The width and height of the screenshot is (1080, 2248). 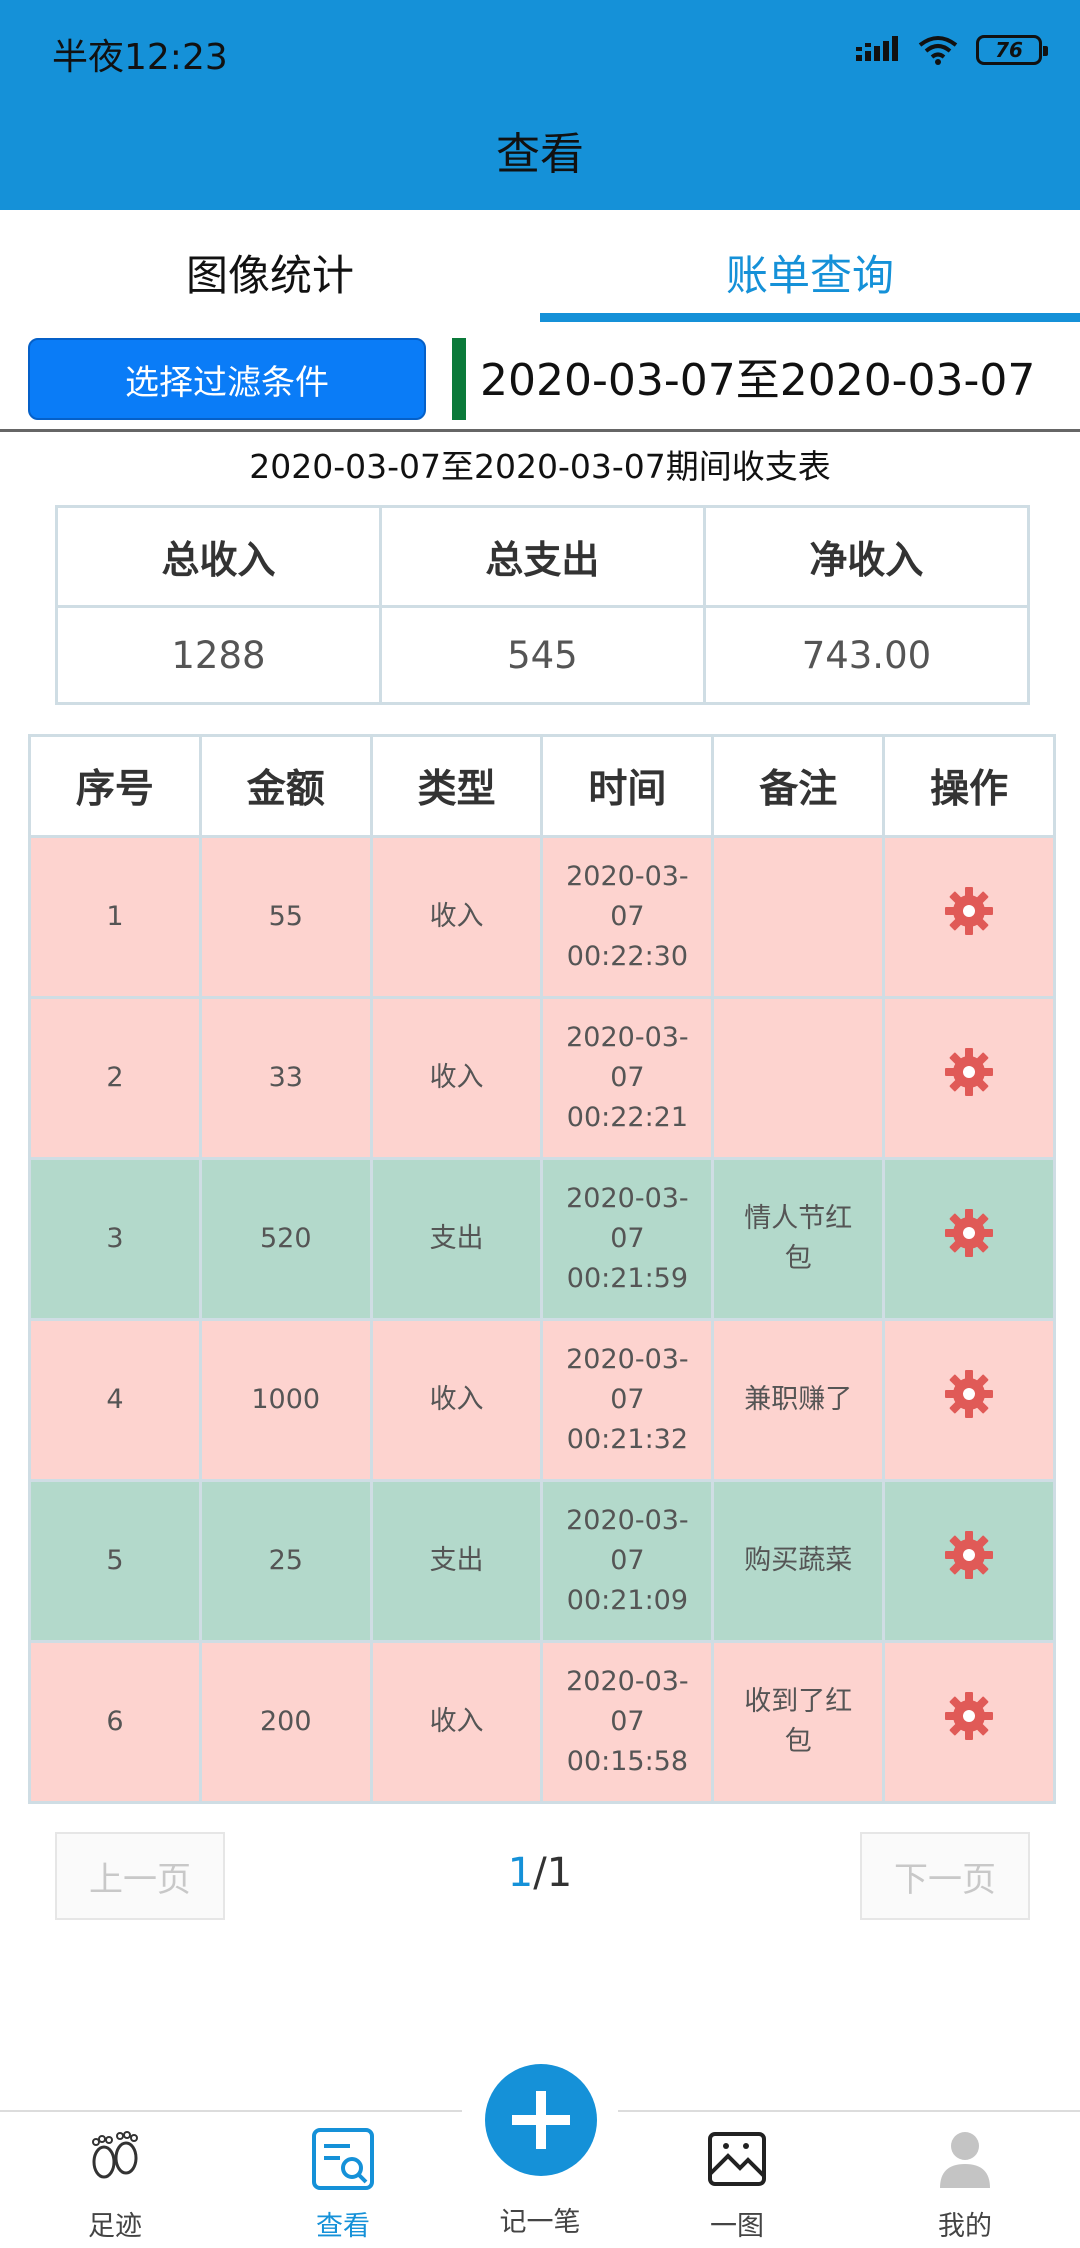 I want to click on footprints-icon, so click(x=115, y=2155).